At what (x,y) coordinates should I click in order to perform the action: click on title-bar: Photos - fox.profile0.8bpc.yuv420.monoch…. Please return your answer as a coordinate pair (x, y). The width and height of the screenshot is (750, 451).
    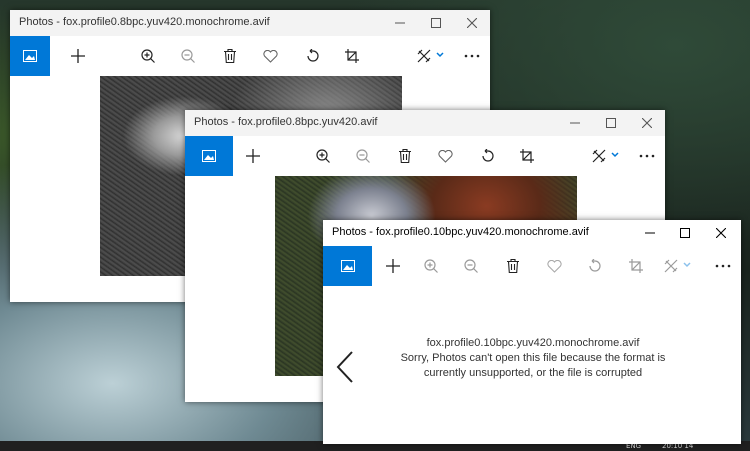
    Looking at the image, I should click on (250, 23).